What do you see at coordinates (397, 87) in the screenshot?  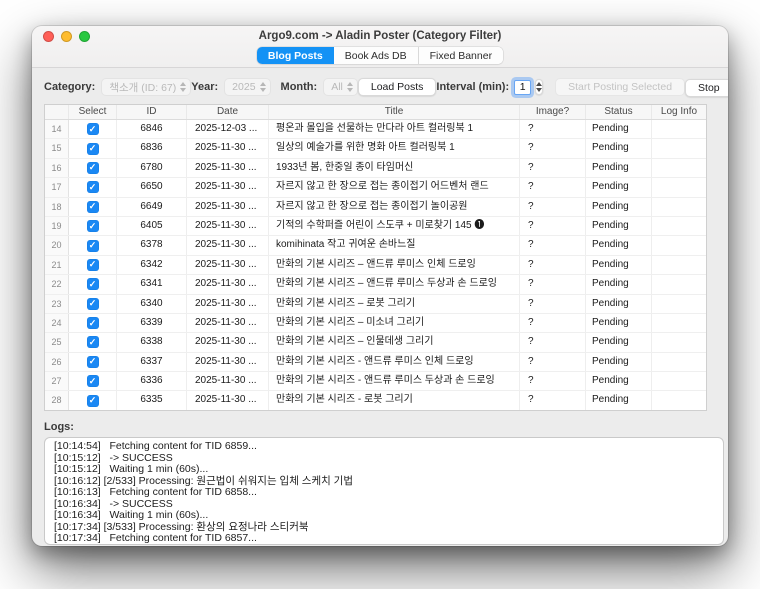 I see `load-posts-button: Load Posts` at bounding box center [397, 87].